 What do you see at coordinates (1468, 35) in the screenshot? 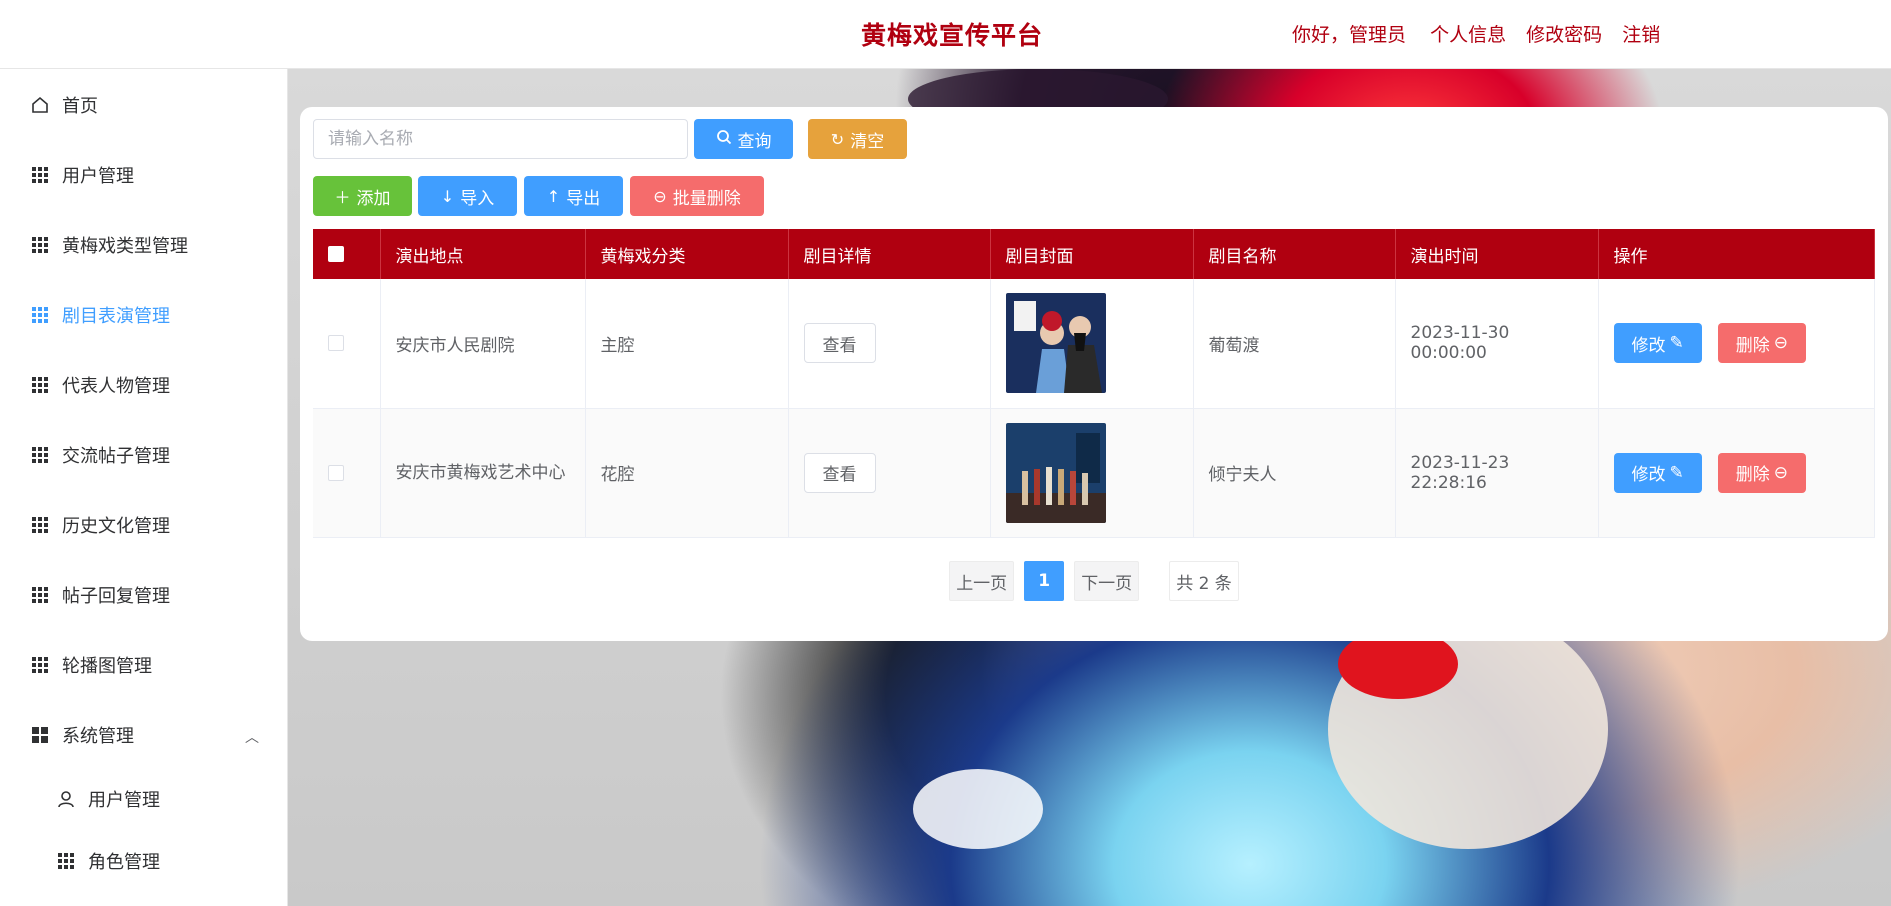
I see `profile-link: 个人信息` at bounding box center [1468, 35].